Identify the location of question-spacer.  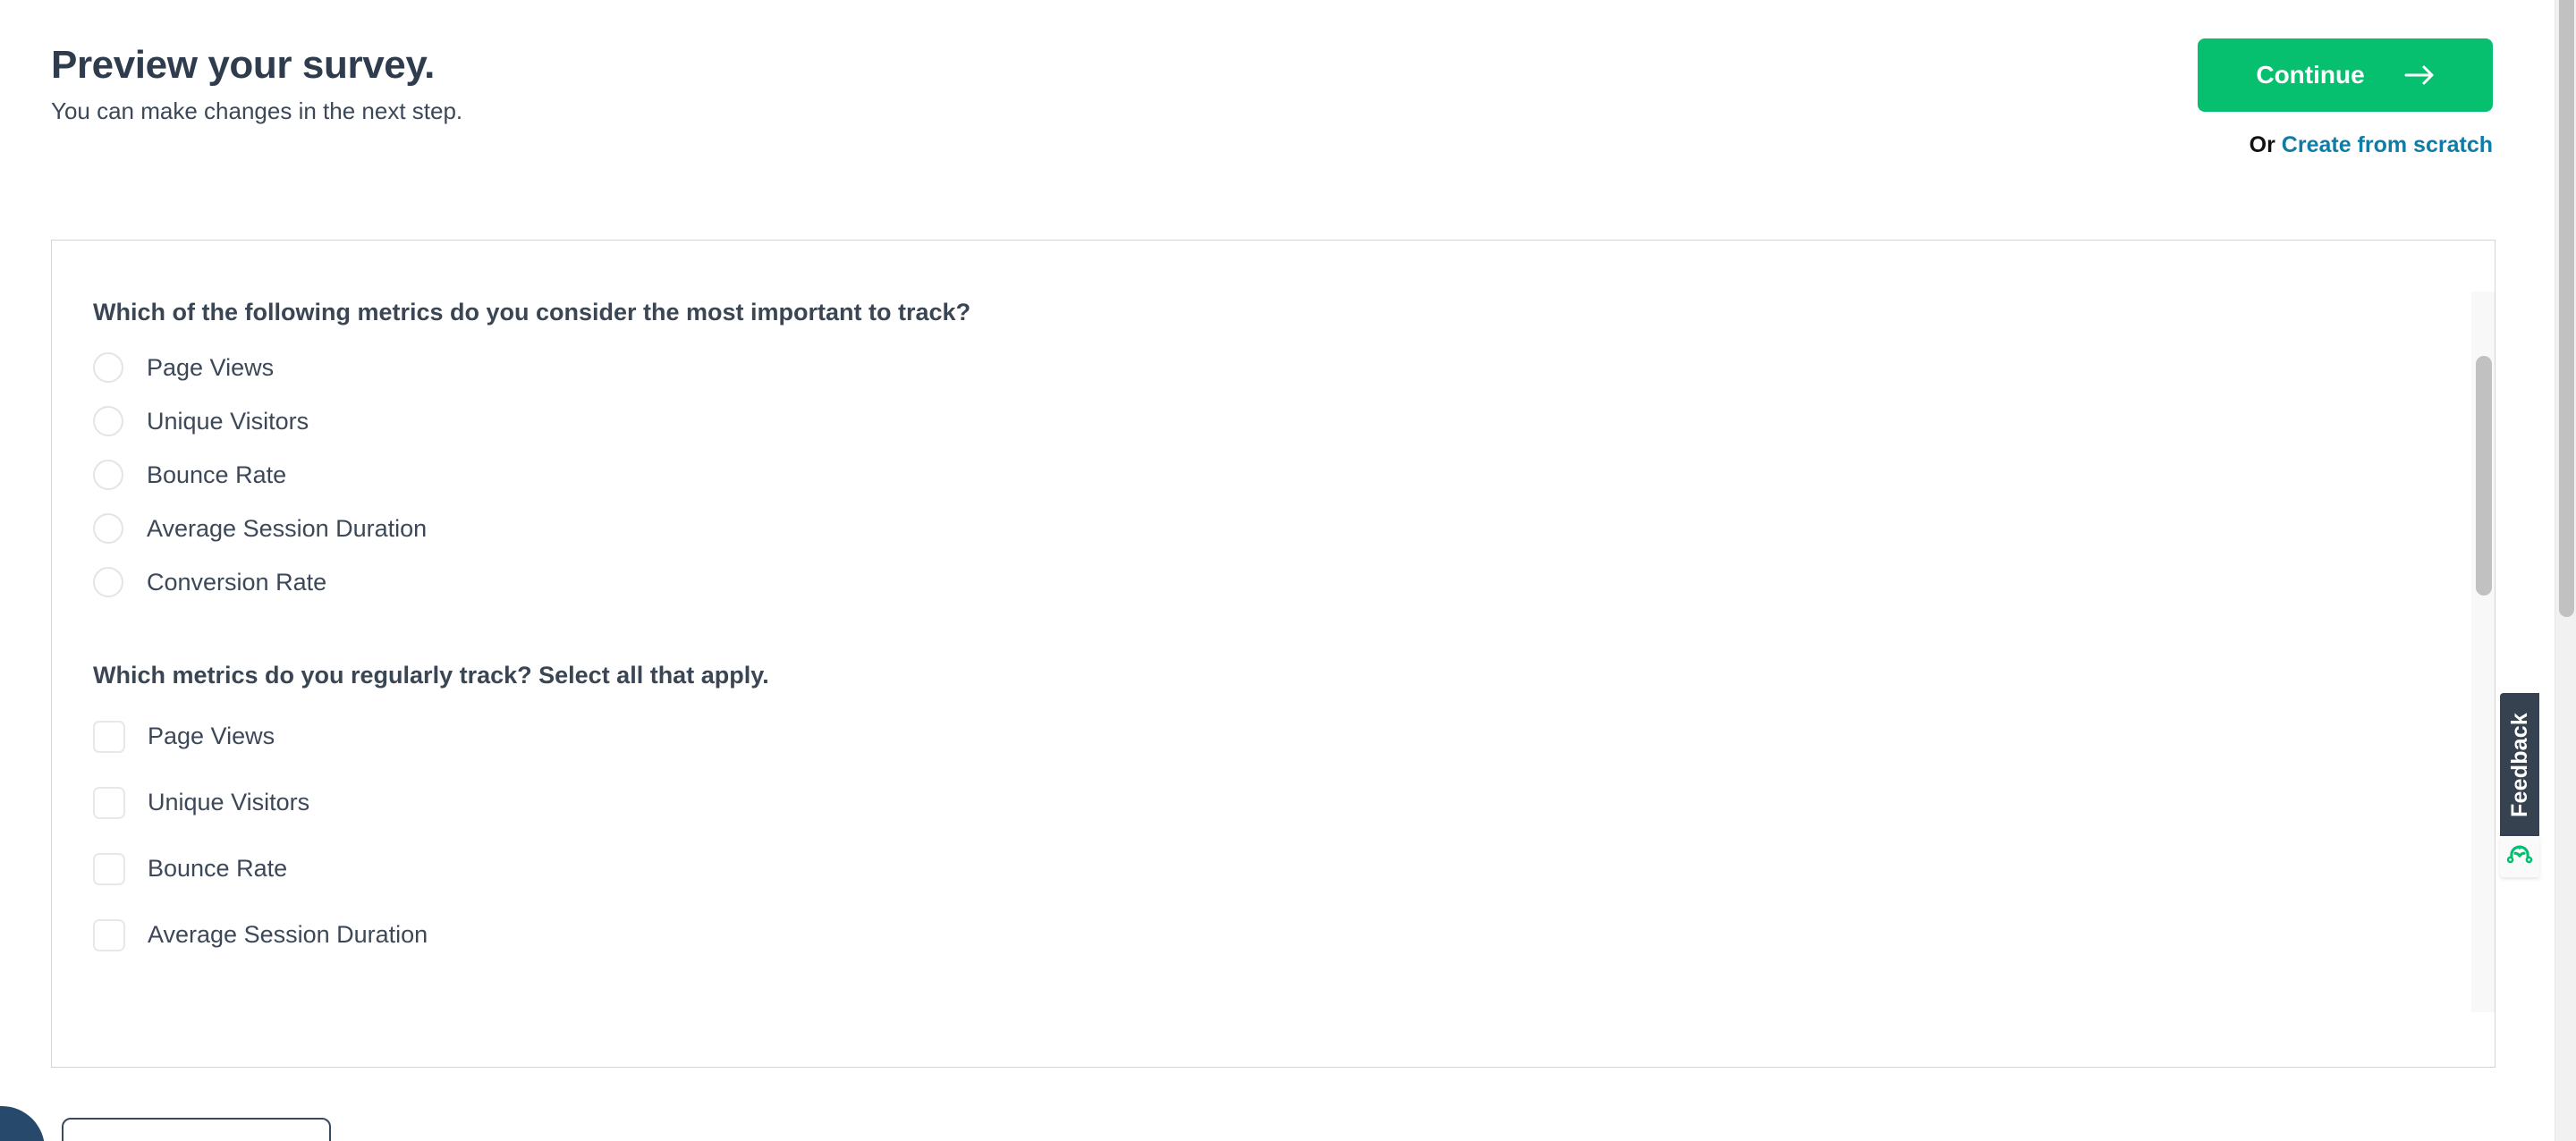
(1273, 643).